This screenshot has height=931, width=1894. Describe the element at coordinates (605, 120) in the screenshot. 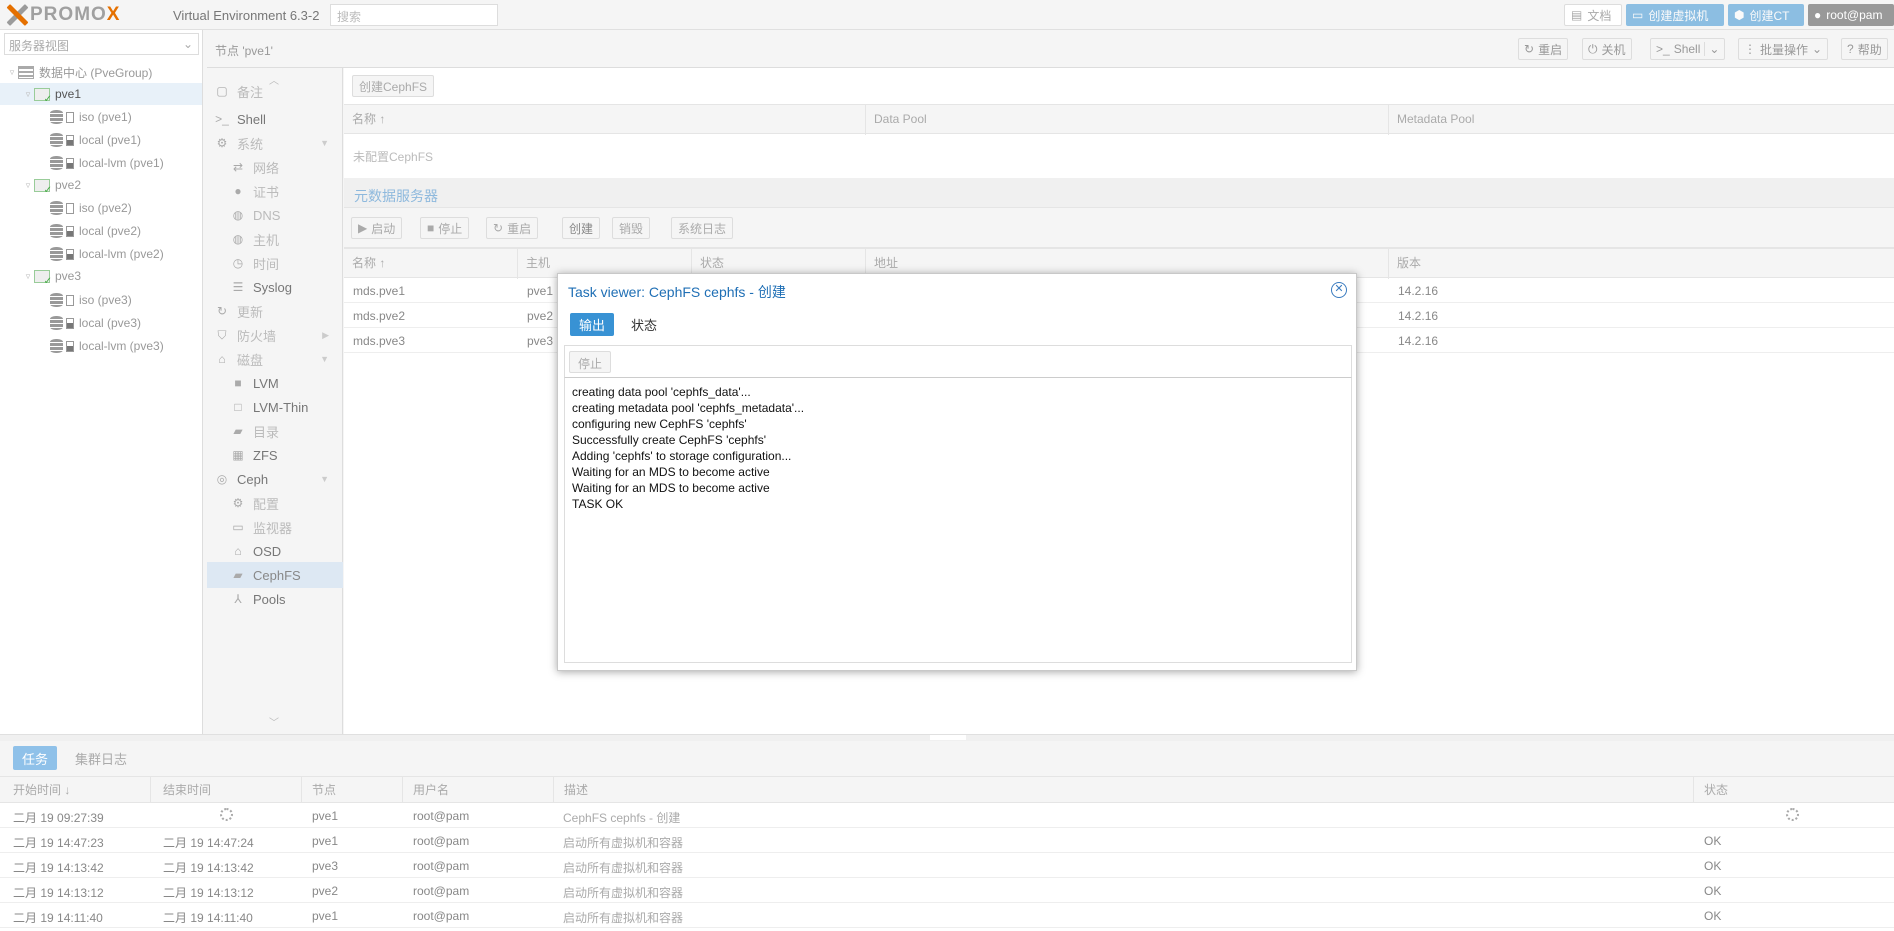

I see `col-name: 名称 ↑` at that location.